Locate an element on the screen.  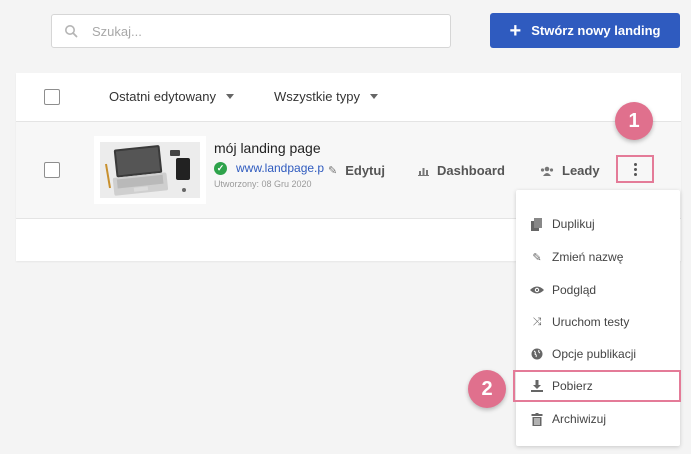
menu-item-preview: Podgląd is located at coordinates (598, 290).